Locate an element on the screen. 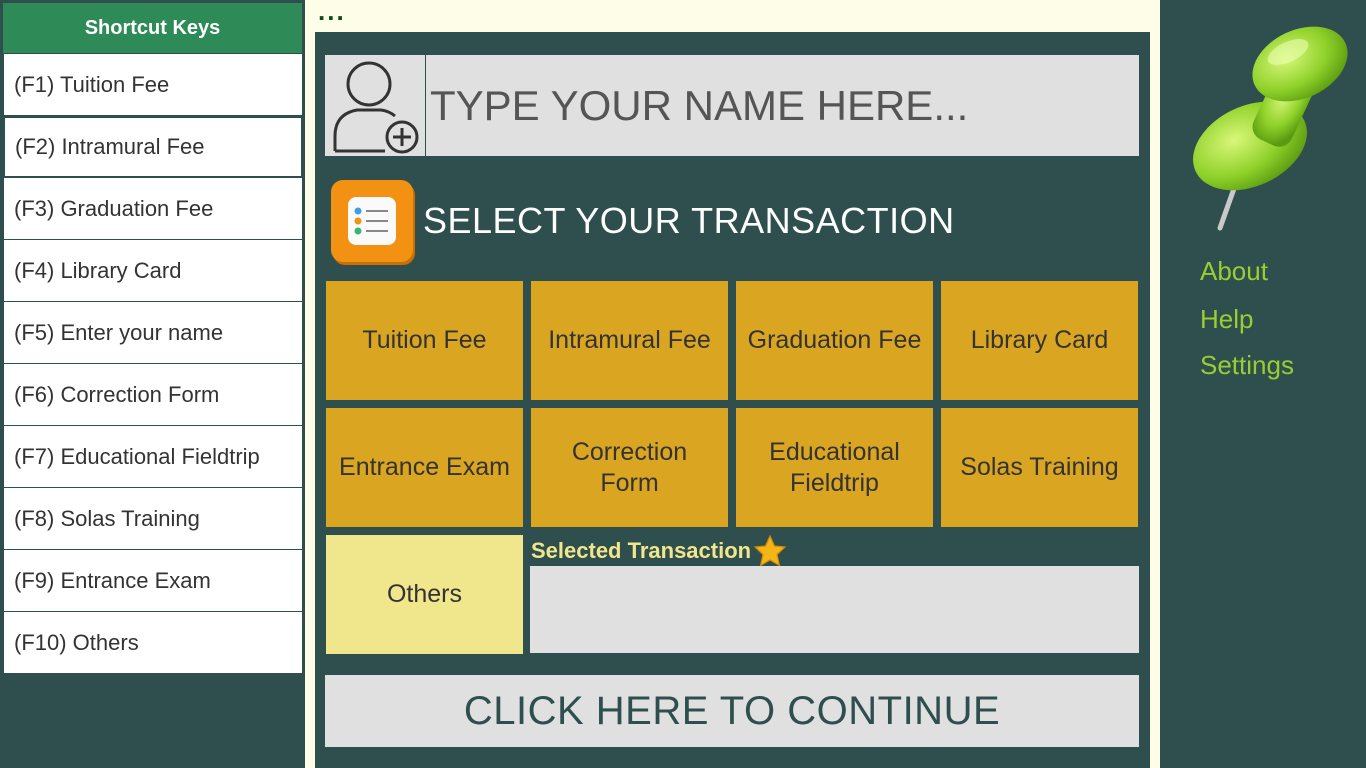  select-row: SELECT YOUR TRANSACTION is located at coordinates (643, 221).